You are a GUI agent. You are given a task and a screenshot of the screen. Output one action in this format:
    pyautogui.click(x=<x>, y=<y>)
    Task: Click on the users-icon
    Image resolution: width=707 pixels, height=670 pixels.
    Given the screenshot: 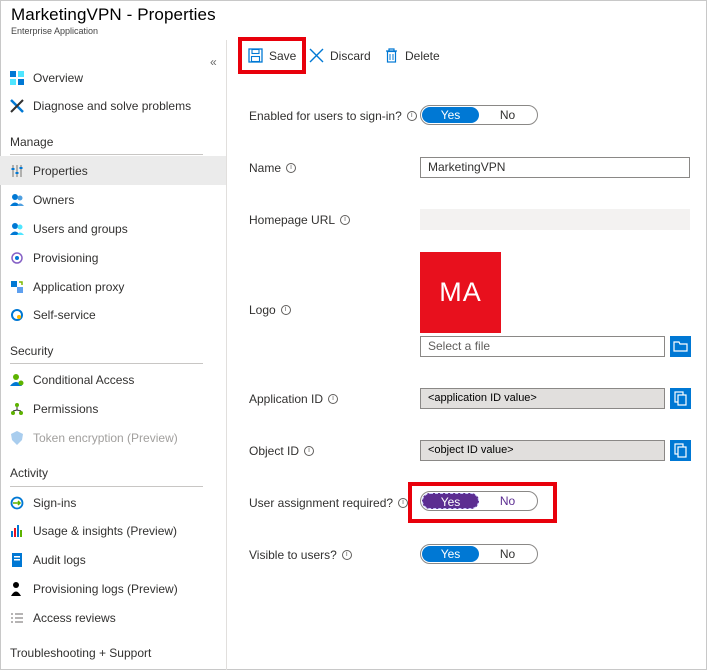 What is the action you would take?
    pyautogui.click(x=17, y=229)
    